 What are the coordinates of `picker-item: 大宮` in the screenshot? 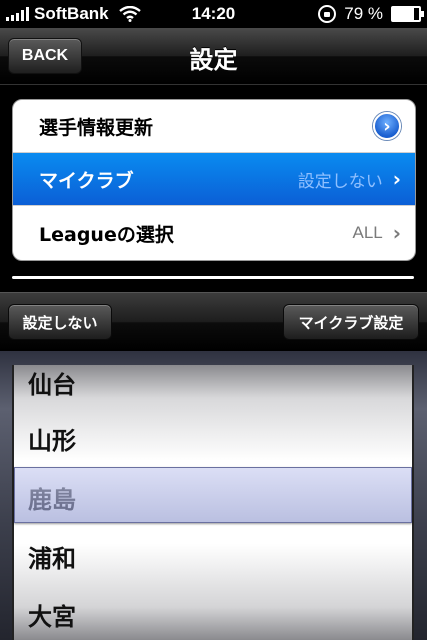 It's located at (52, 614).